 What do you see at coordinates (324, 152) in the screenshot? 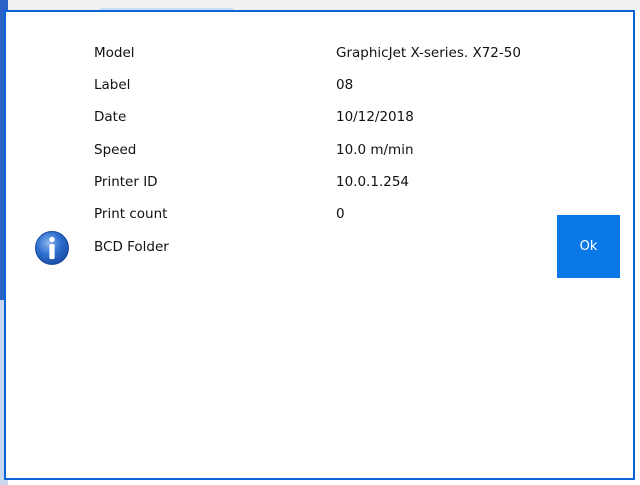
I see `row-speed: Speed 10.0 m/min` at bounding box center [324, 152].